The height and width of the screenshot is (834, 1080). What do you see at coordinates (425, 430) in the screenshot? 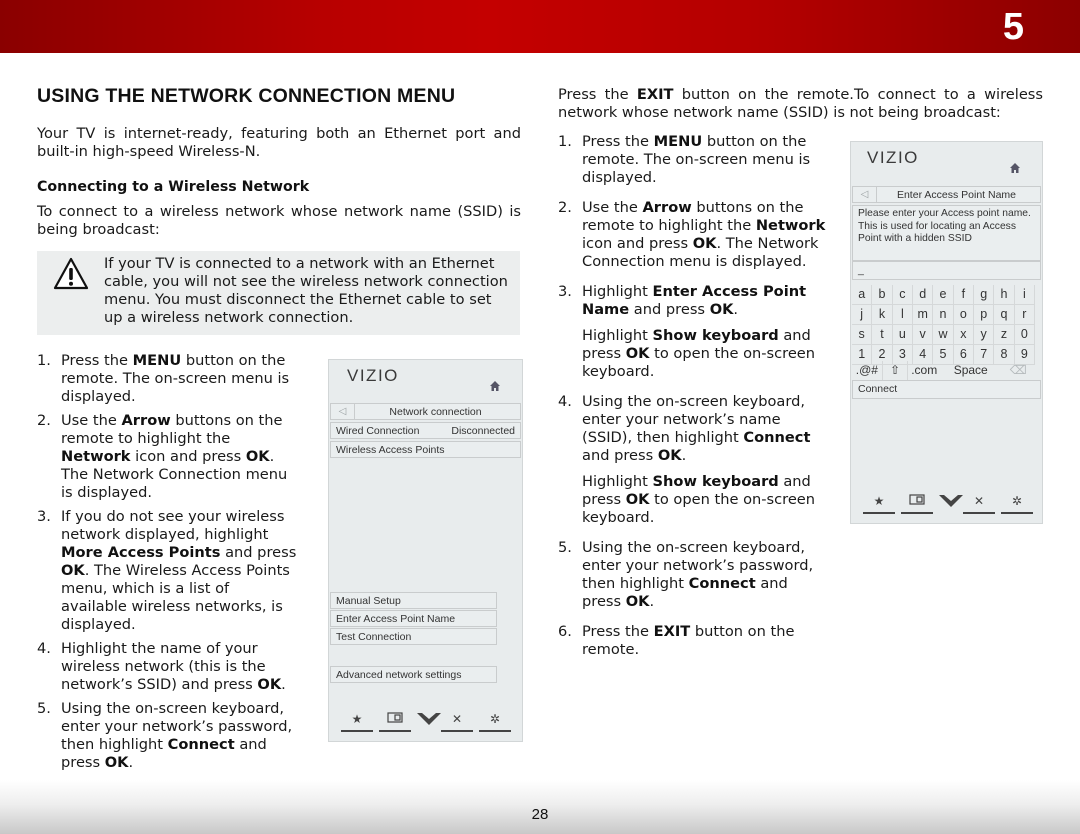
I see `menu-item-wired-connection: Wired Connection Disconnected` at bounding box center [425, 430].